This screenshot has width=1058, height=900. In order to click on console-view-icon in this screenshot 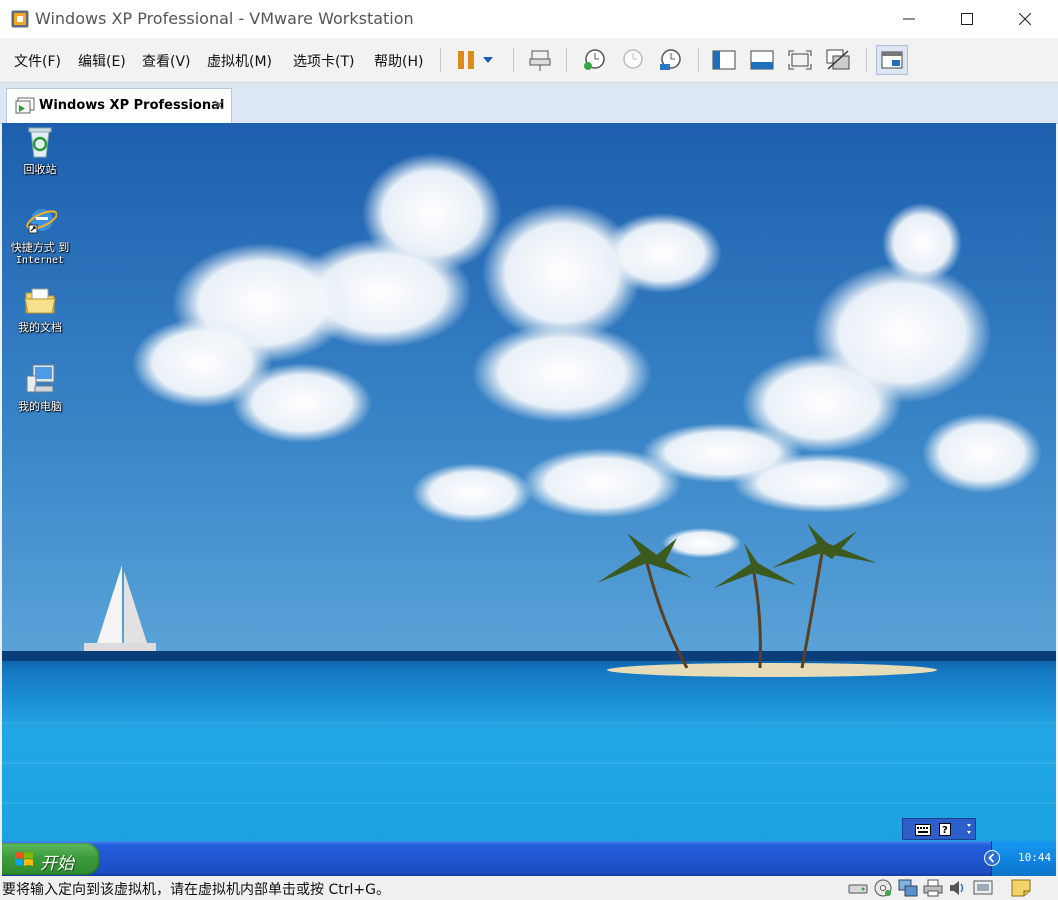, I will do `click(892, 60)`.